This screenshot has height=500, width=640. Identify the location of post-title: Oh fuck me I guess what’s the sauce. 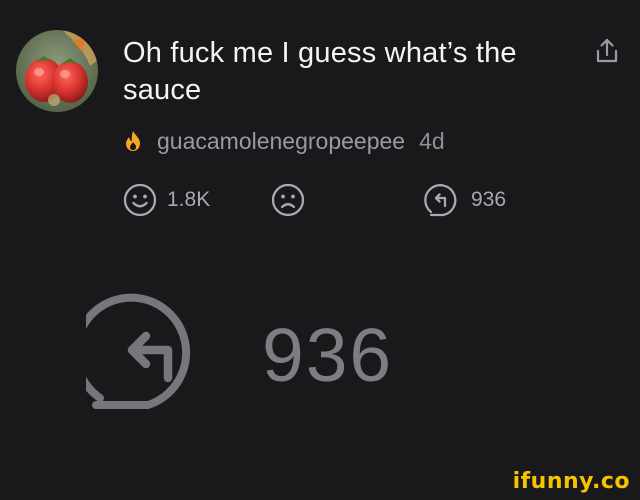
(320, 71).